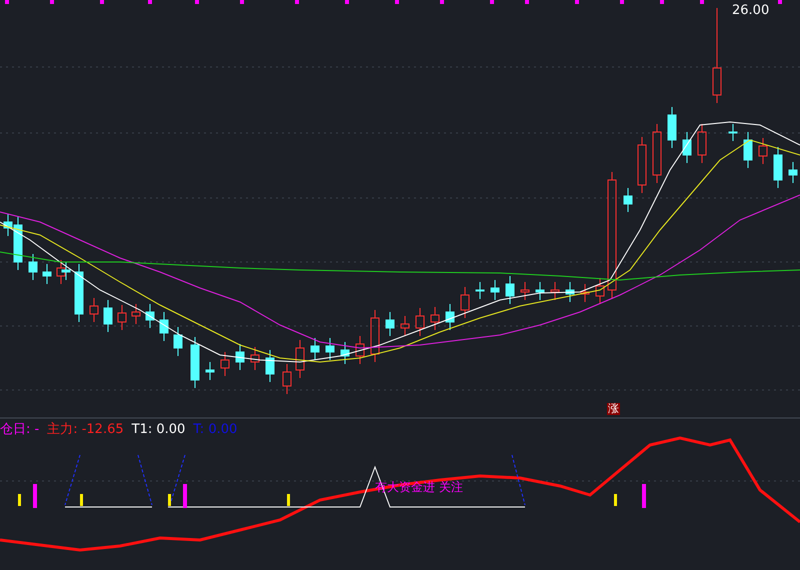 This screenshot has height=570, width=800. I want to click on high-price-label: 26.00, so click(751, 10).